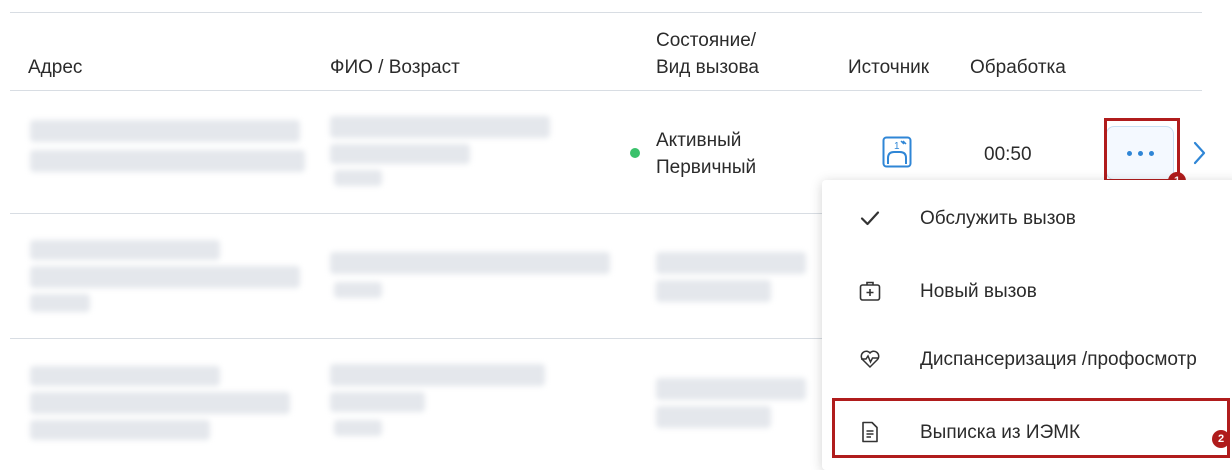  What do you see at coordinates (706, 167) in the screenshot?
I see `call-type-text: Первичный` at bounding box center [706, 167].